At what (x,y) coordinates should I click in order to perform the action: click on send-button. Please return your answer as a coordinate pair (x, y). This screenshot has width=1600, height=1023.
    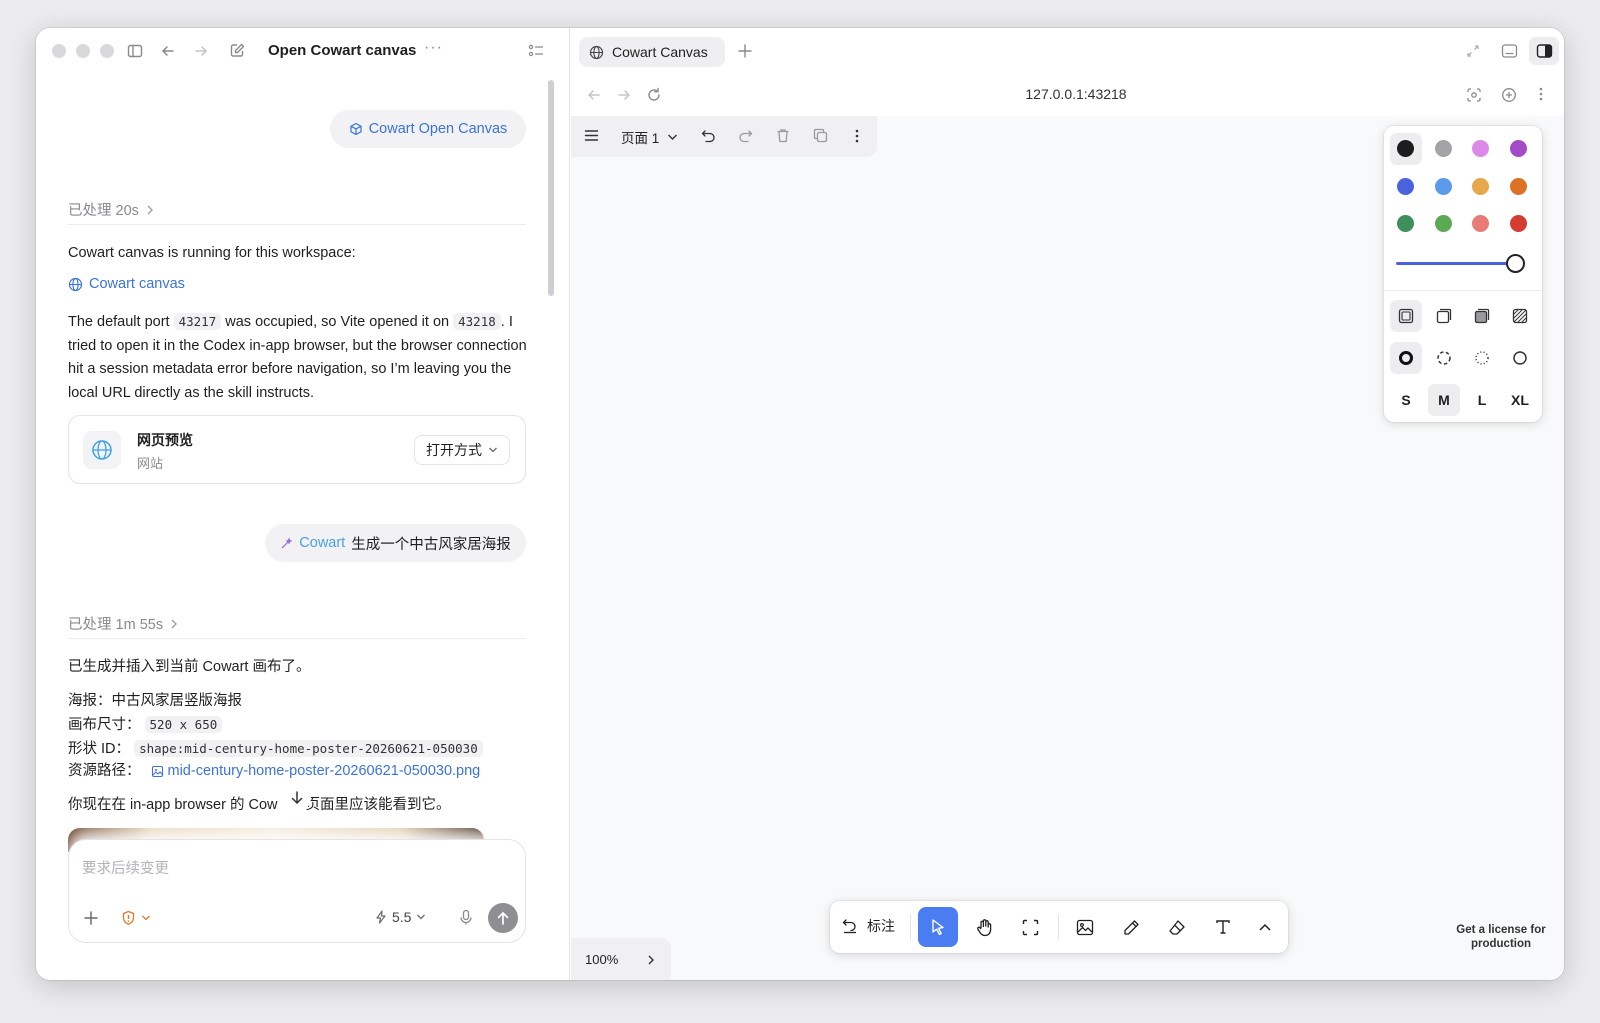
    Looking at the image, I should click on (503, 918).